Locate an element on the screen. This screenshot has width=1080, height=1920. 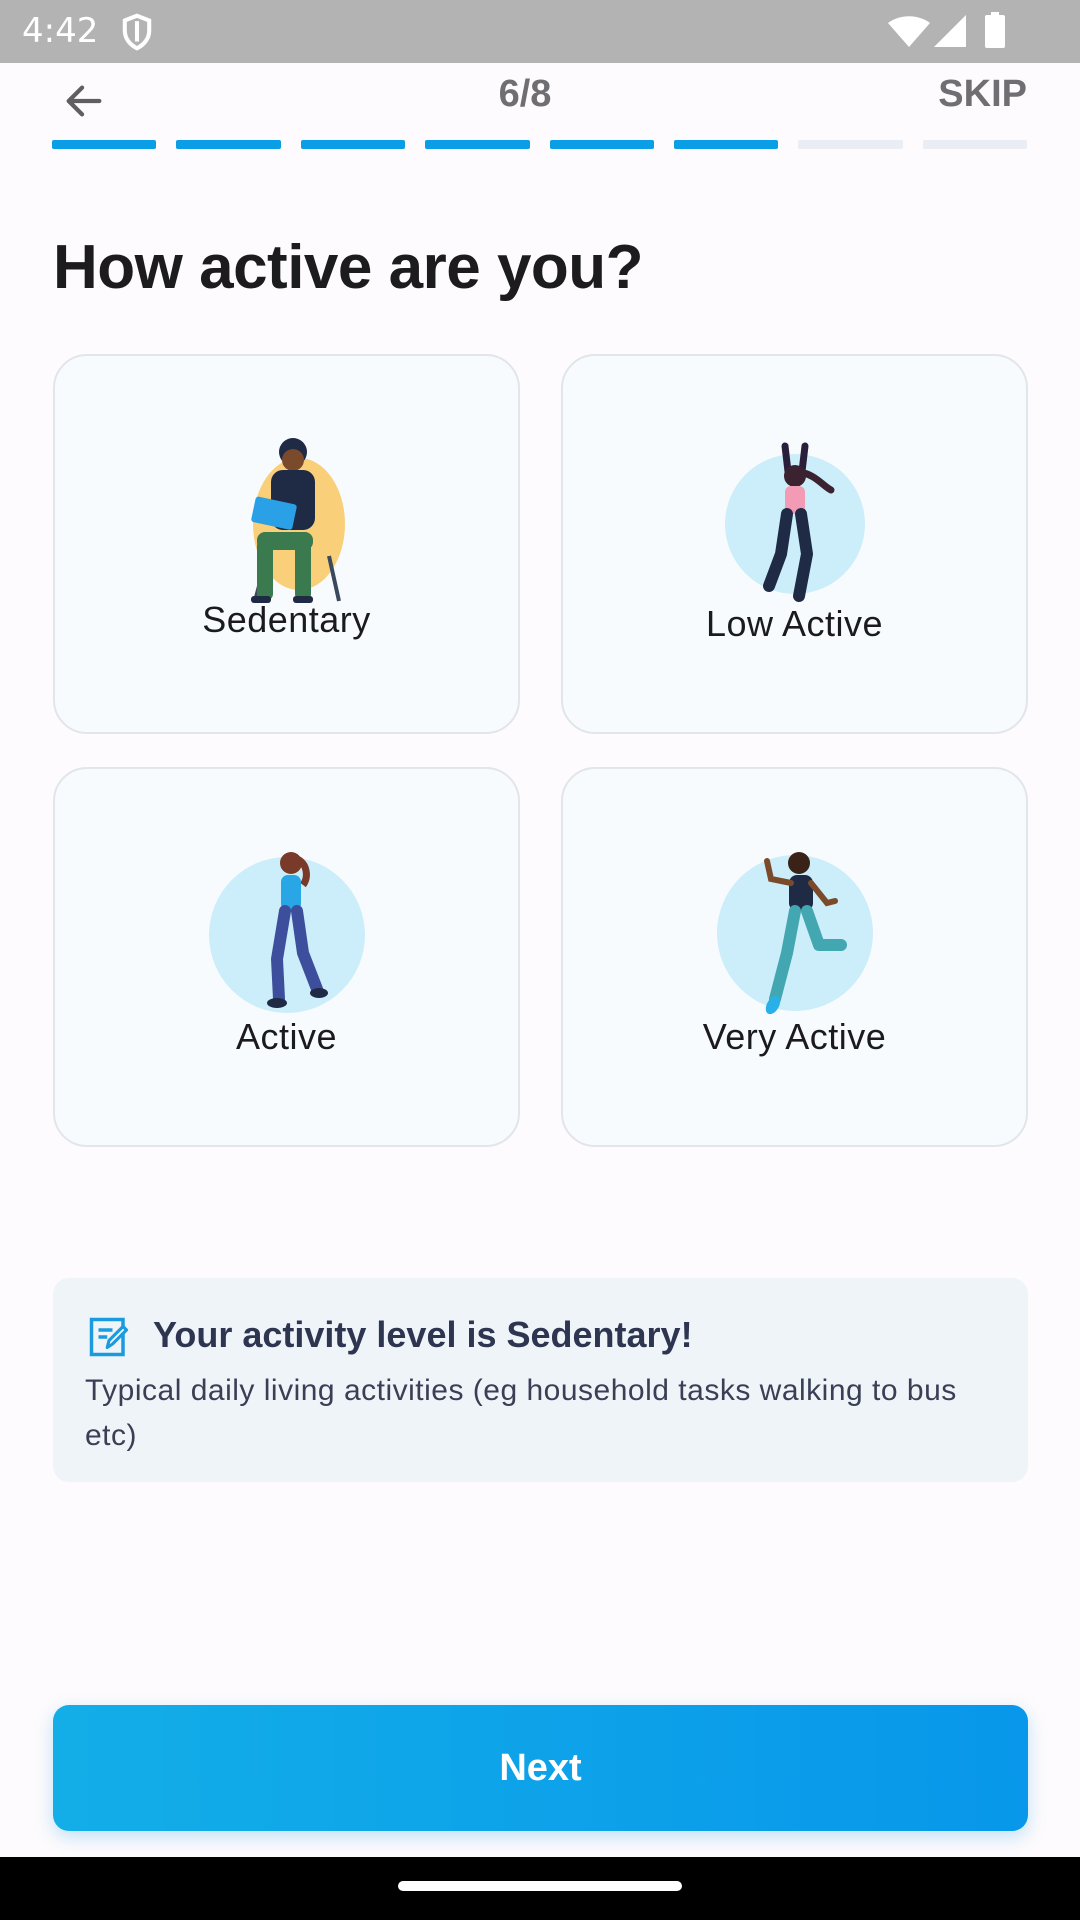
navigation-bar is located at coordinates (540, 1888).